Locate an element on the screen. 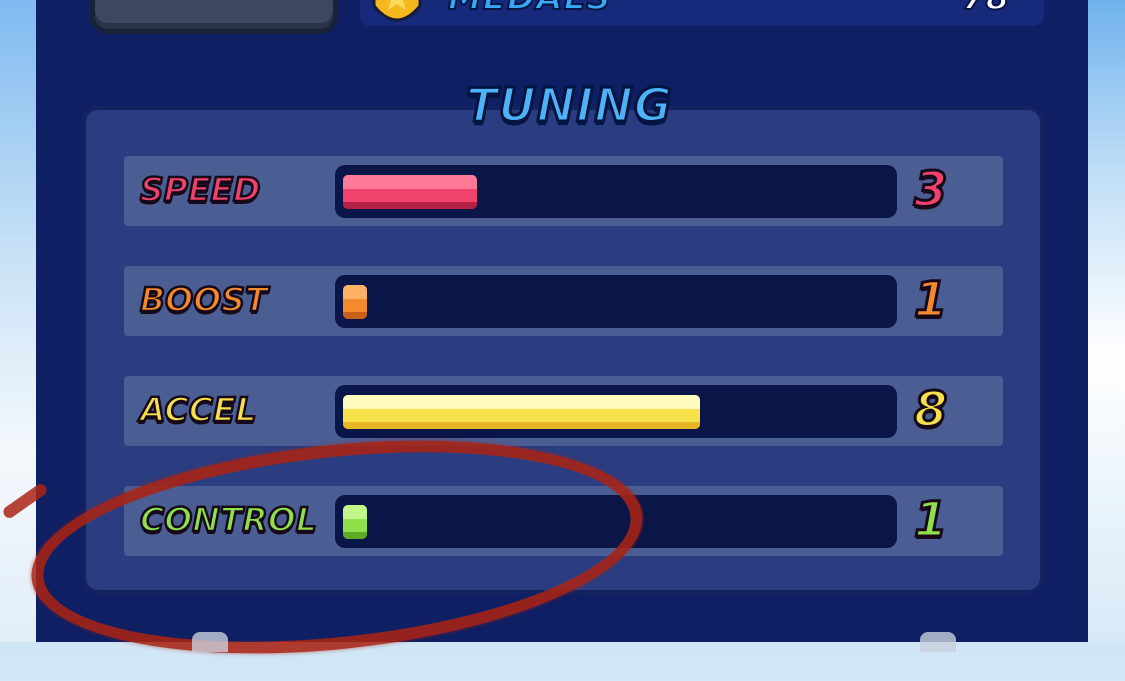 The image size is (1125, 681). stat-label: BOOST is located at coordinates (204, 300).